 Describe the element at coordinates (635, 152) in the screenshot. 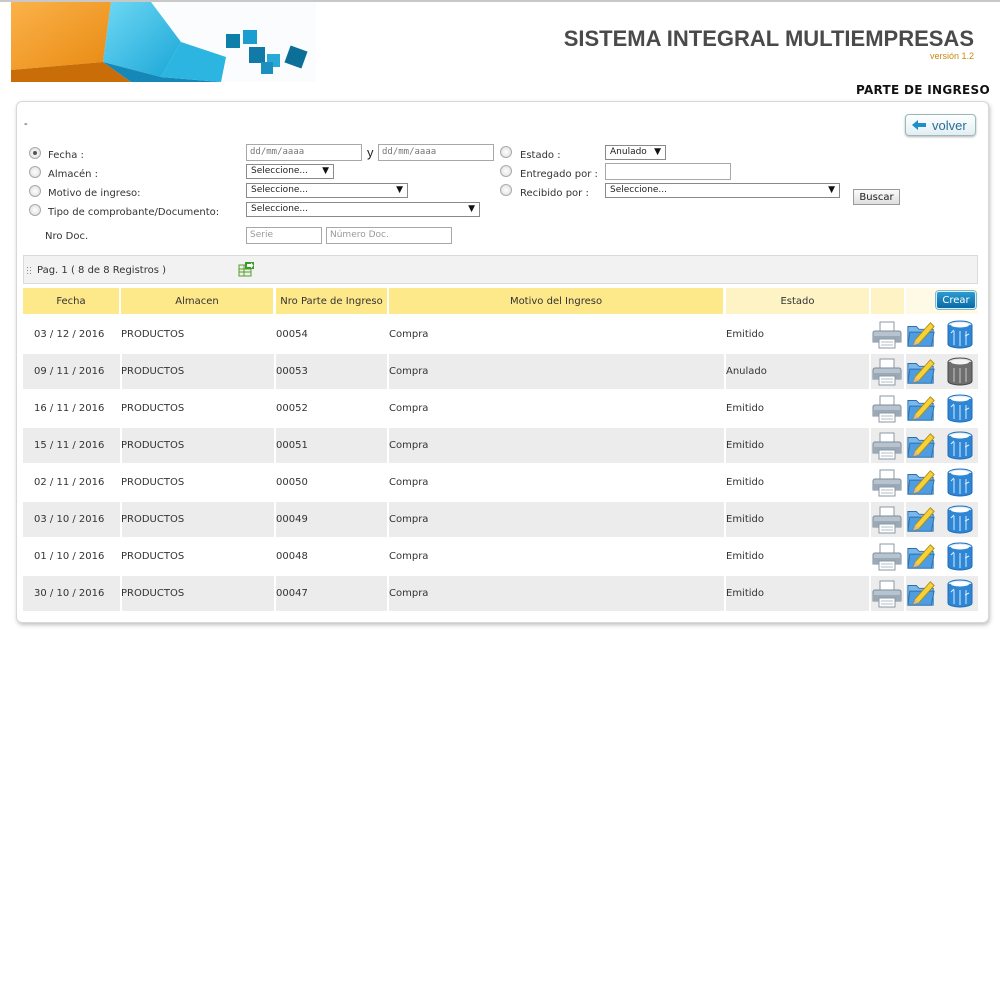

I see `estado-select: Anulado ▼` at that location.